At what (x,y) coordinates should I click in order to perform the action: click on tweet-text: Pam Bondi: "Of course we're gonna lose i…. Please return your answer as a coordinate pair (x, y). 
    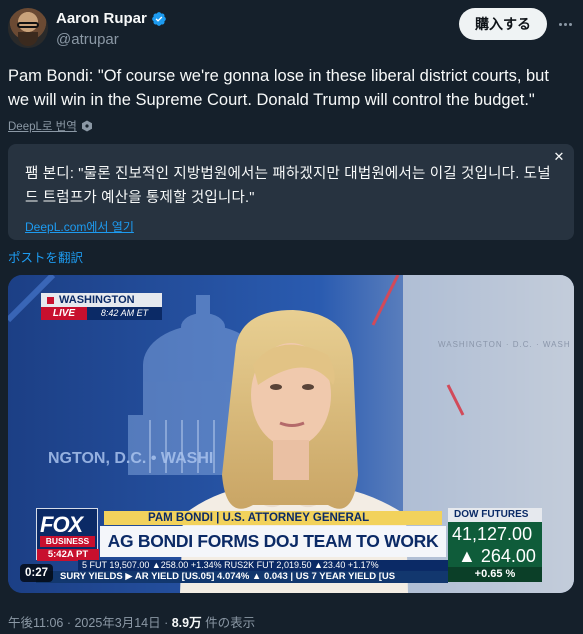
    Looking at the image, I should click on (278, 88).